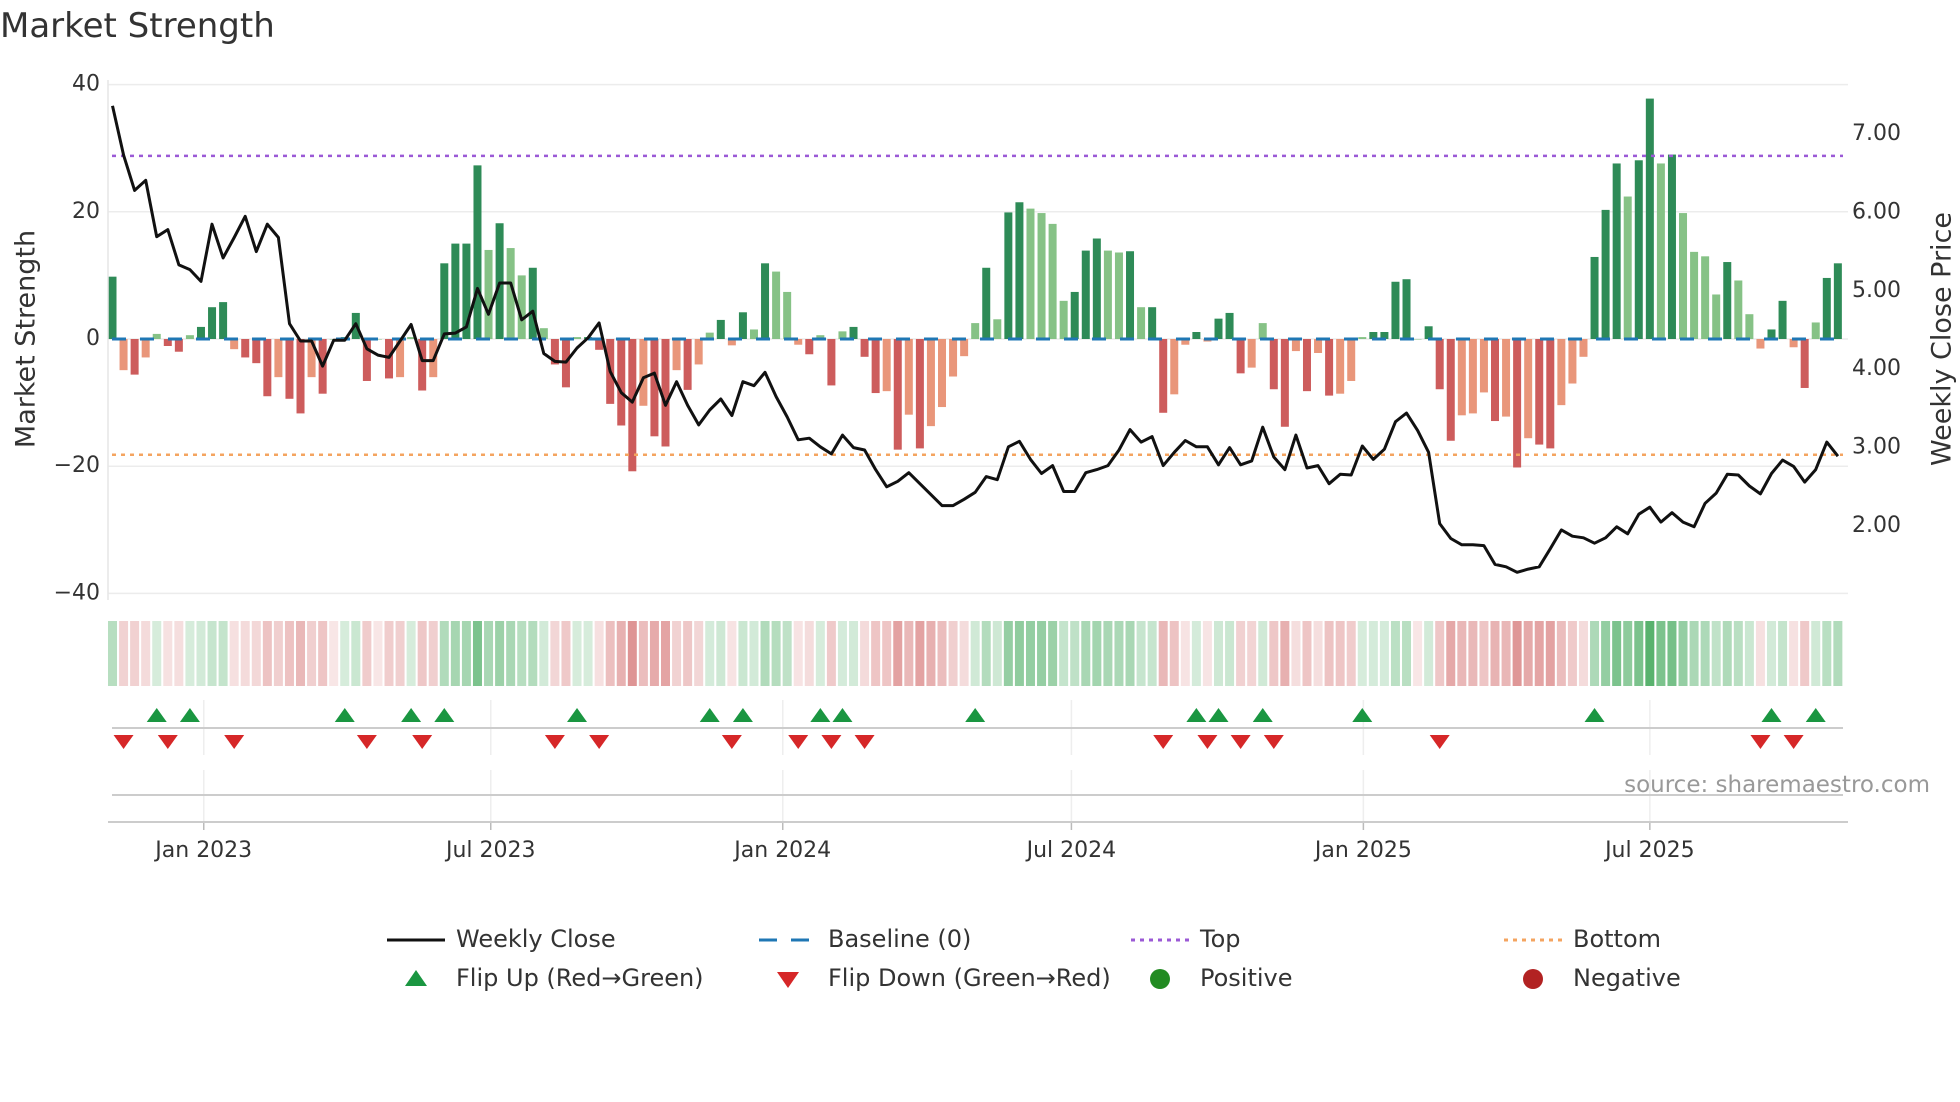  What do you see at coordinates (788, 980) in the screenshot?
I see `legend-flip-down-icon` at bounding box center [788, 980].